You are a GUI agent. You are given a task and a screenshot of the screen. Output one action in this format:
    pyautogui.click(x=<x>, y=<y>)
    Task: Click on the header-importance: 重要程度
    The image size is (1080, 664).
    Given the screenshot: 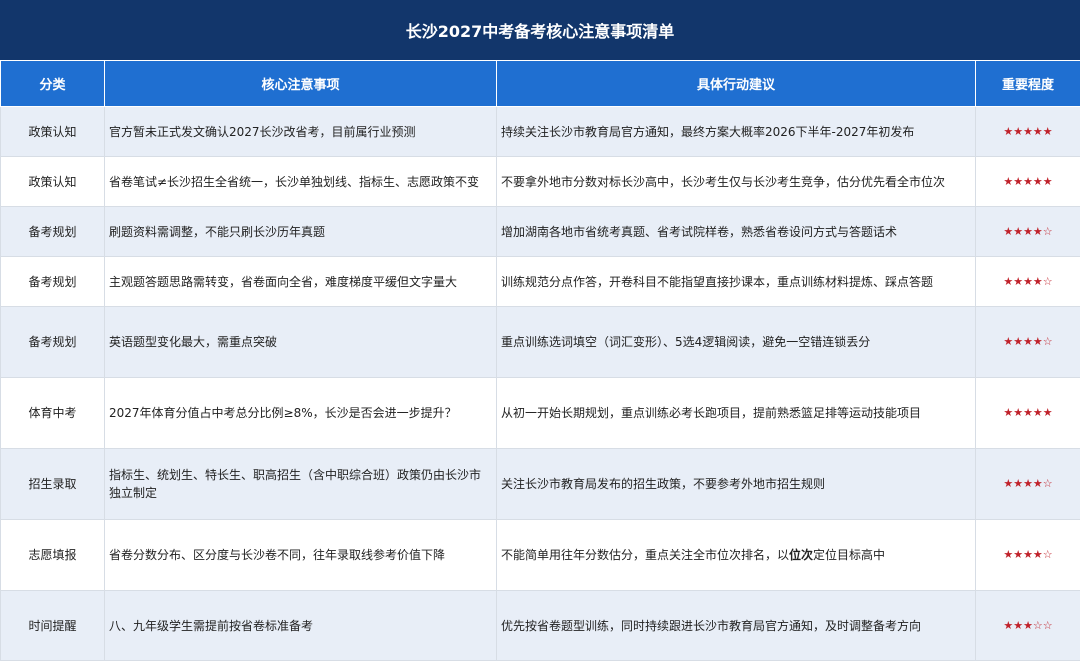 What is the action you would take?
    pyautogui.click(x=1027, y=83)
    